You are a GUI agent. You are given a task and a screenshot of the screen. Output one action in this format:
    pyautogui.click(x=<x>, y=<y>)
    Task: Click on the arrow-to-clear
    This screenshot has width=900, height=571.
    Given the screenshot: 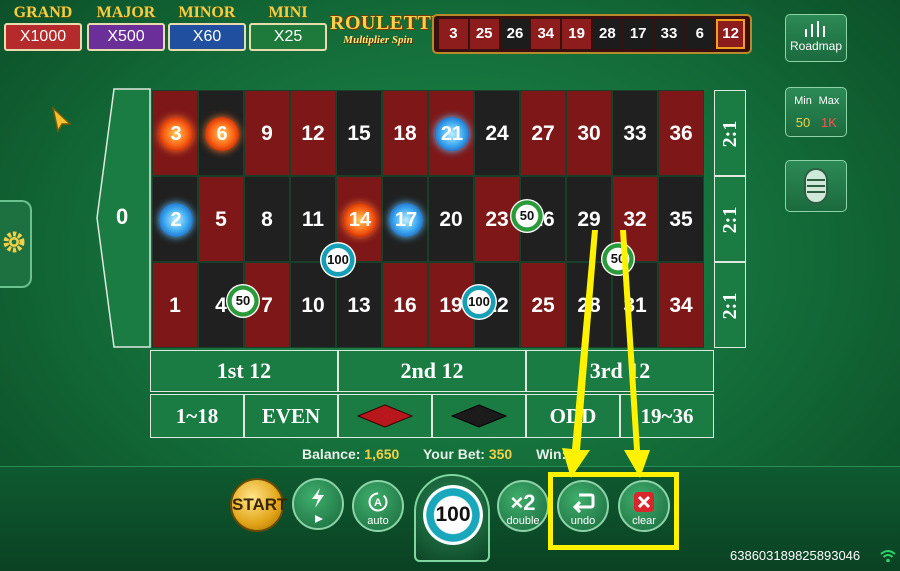 What is the action you would take?
    pyautogui.click(x=635, y=354)
    